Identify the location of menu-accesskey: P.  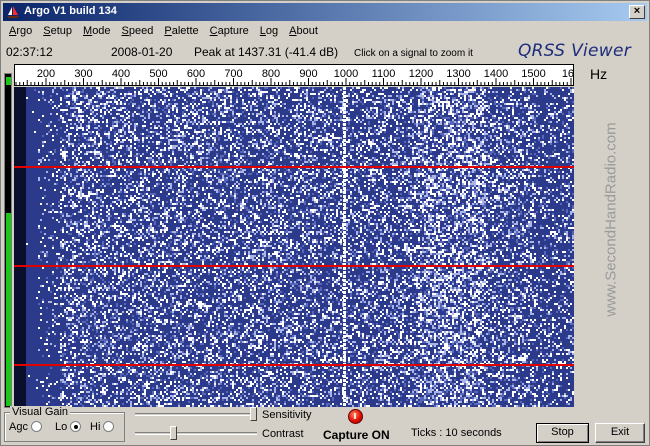
(168, 31).